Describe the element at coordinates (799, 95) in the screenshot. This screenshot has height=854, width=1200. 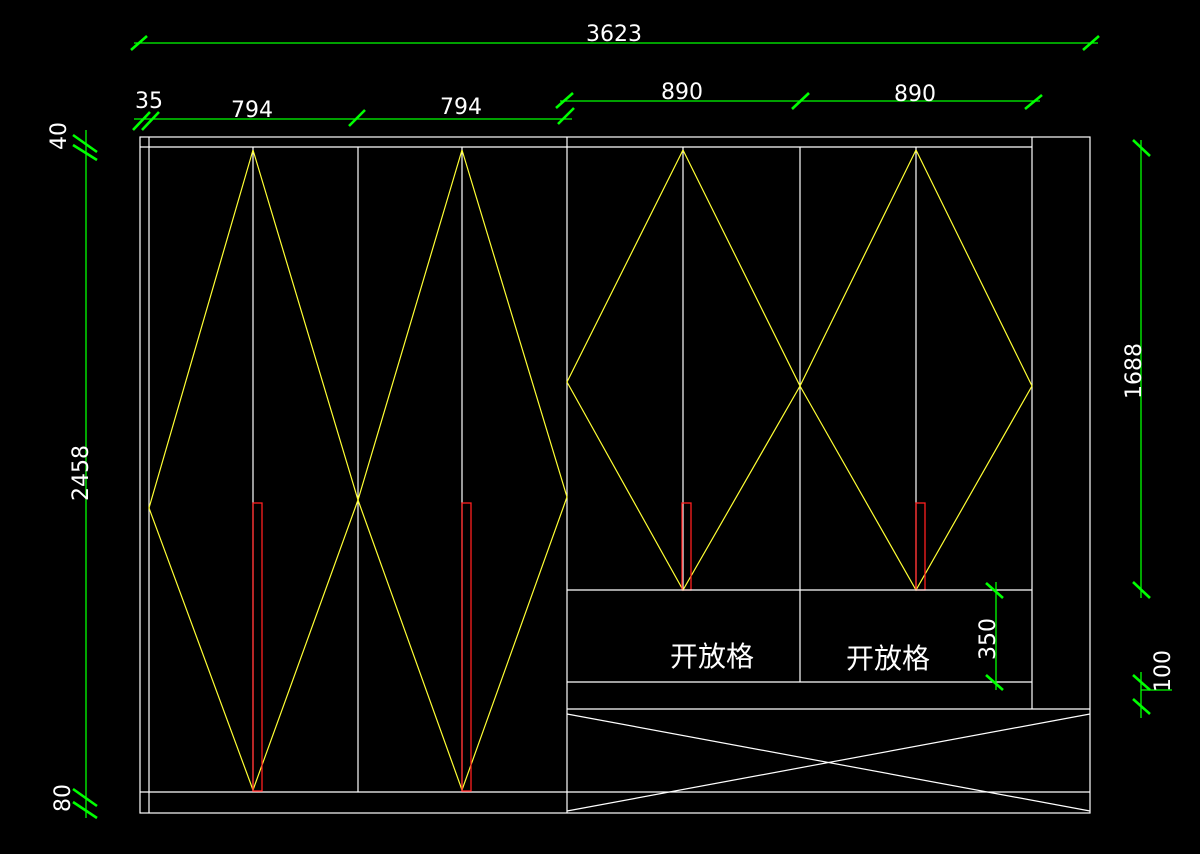
I see `dimension-door-widths-right: 890 890` at that location.